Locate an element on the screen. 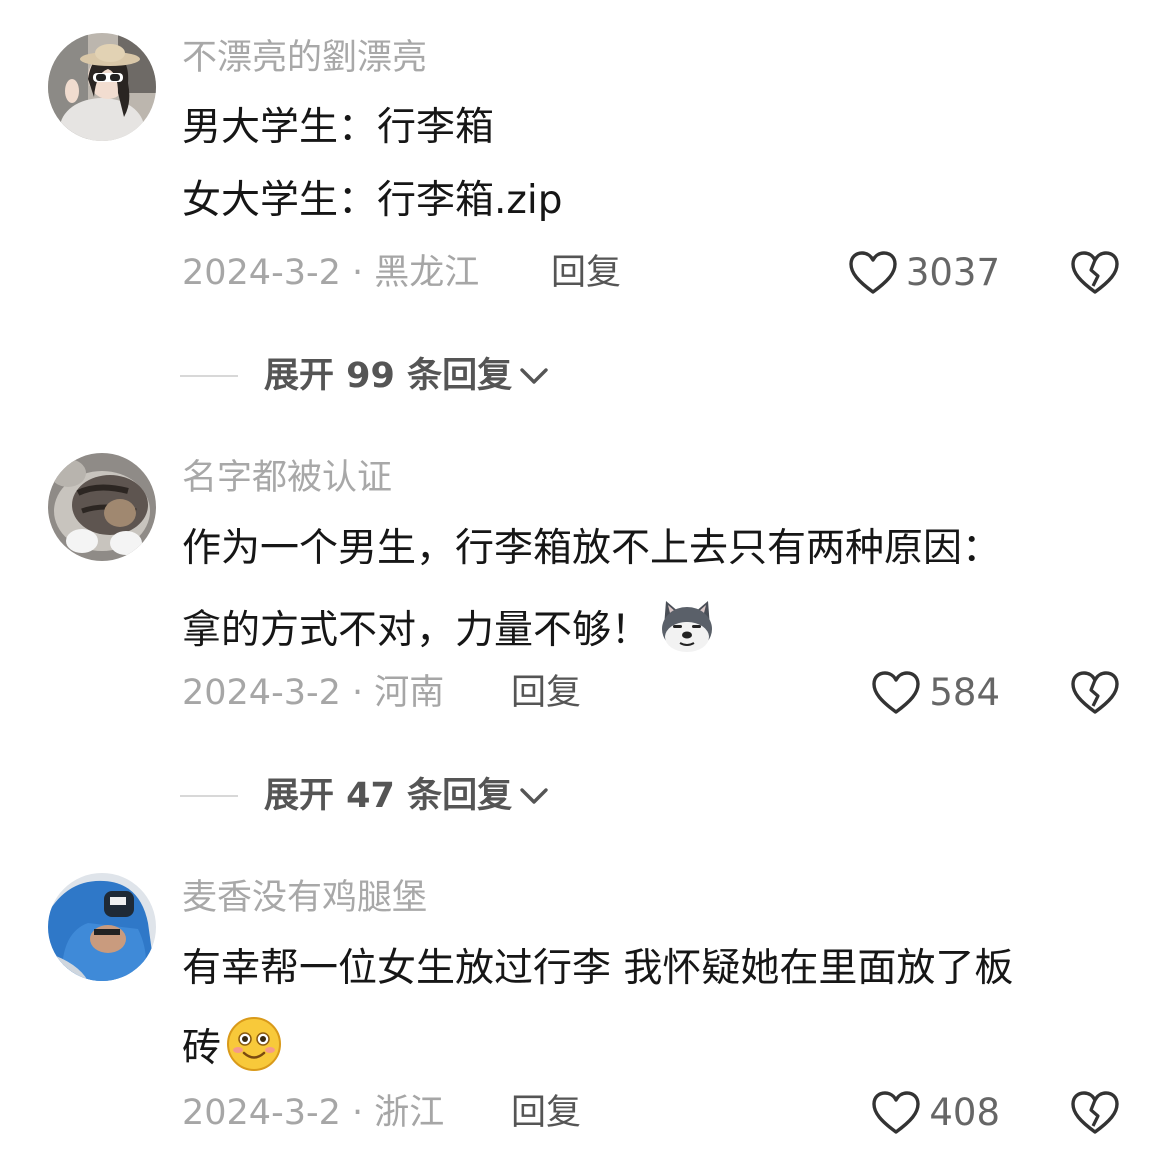 The width and height of the screenshot is (1170, 1154). comment-username: 麦香没有鸡腿堡 is located at coordinates (304, 898).